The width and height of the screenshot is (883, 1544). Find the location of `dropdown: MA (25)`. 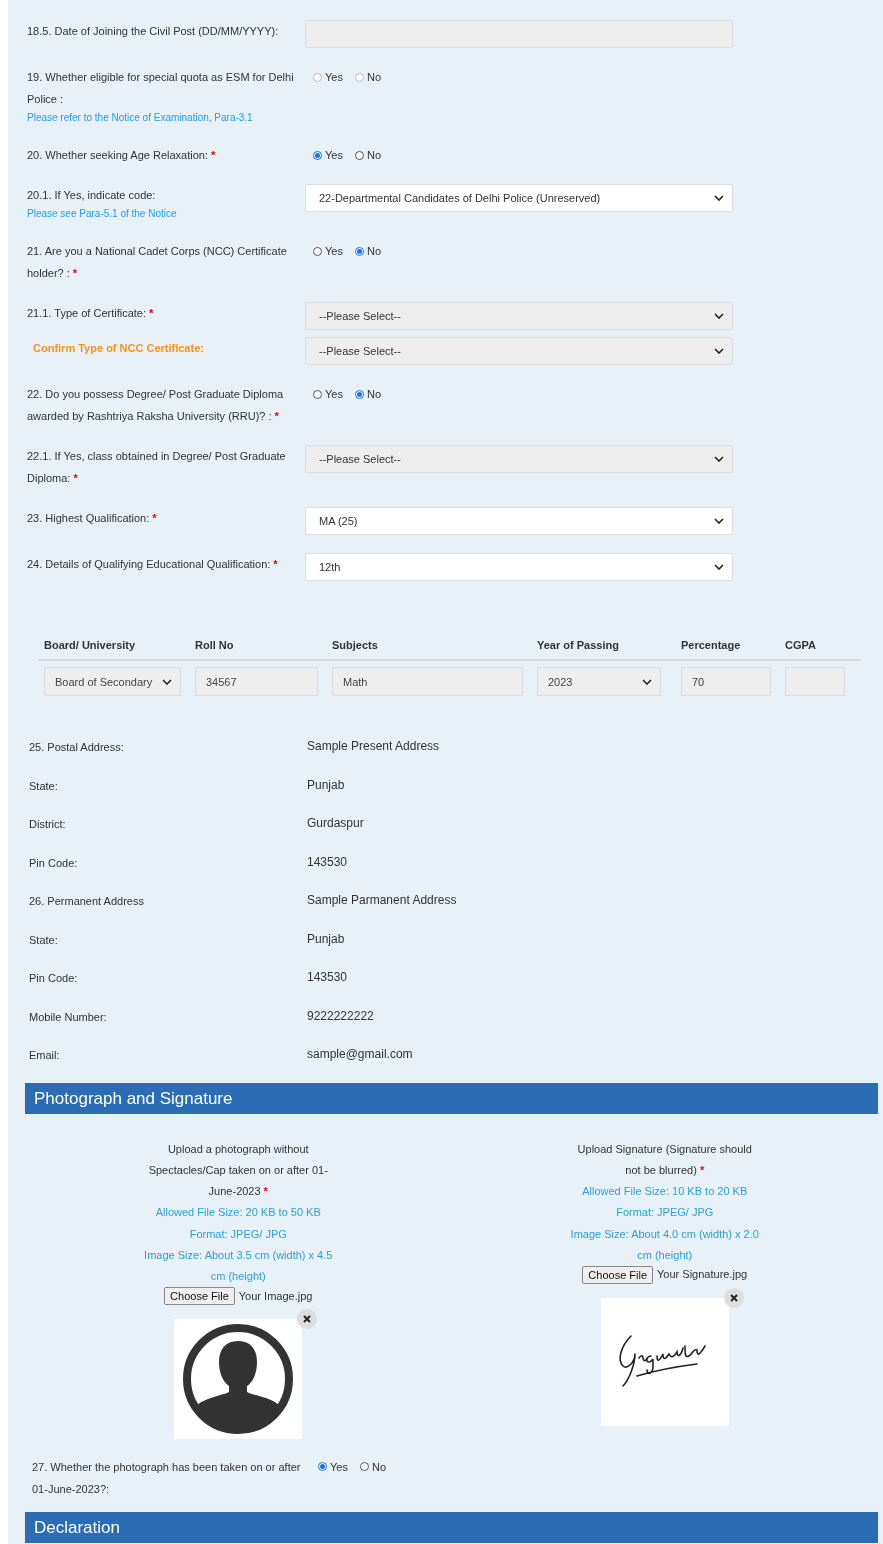

dropdown: MA (25) is located at coordinates (519, 521).